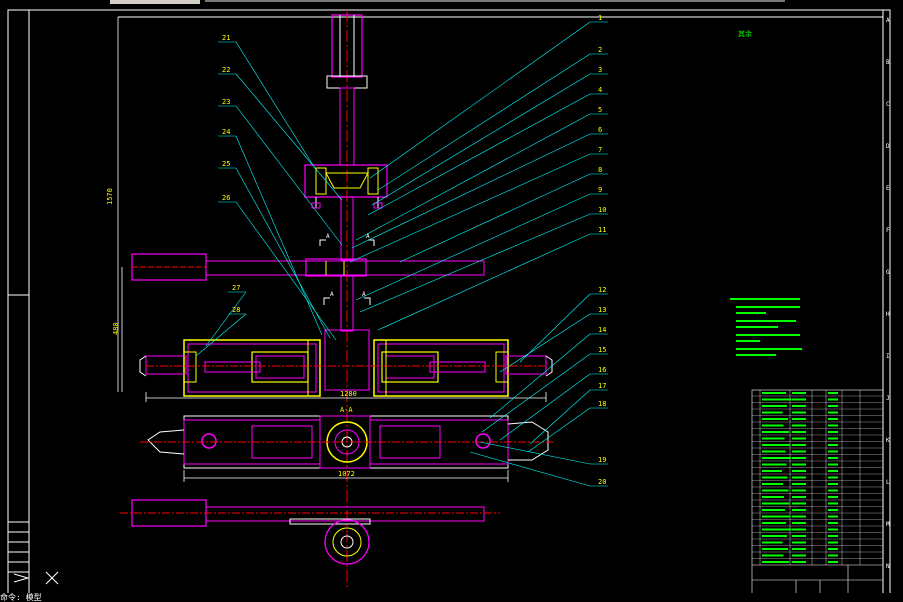 Image resolution: width=903 pixels, height=602 pixels. I want to click on border-letter: H, so click(888, 314).